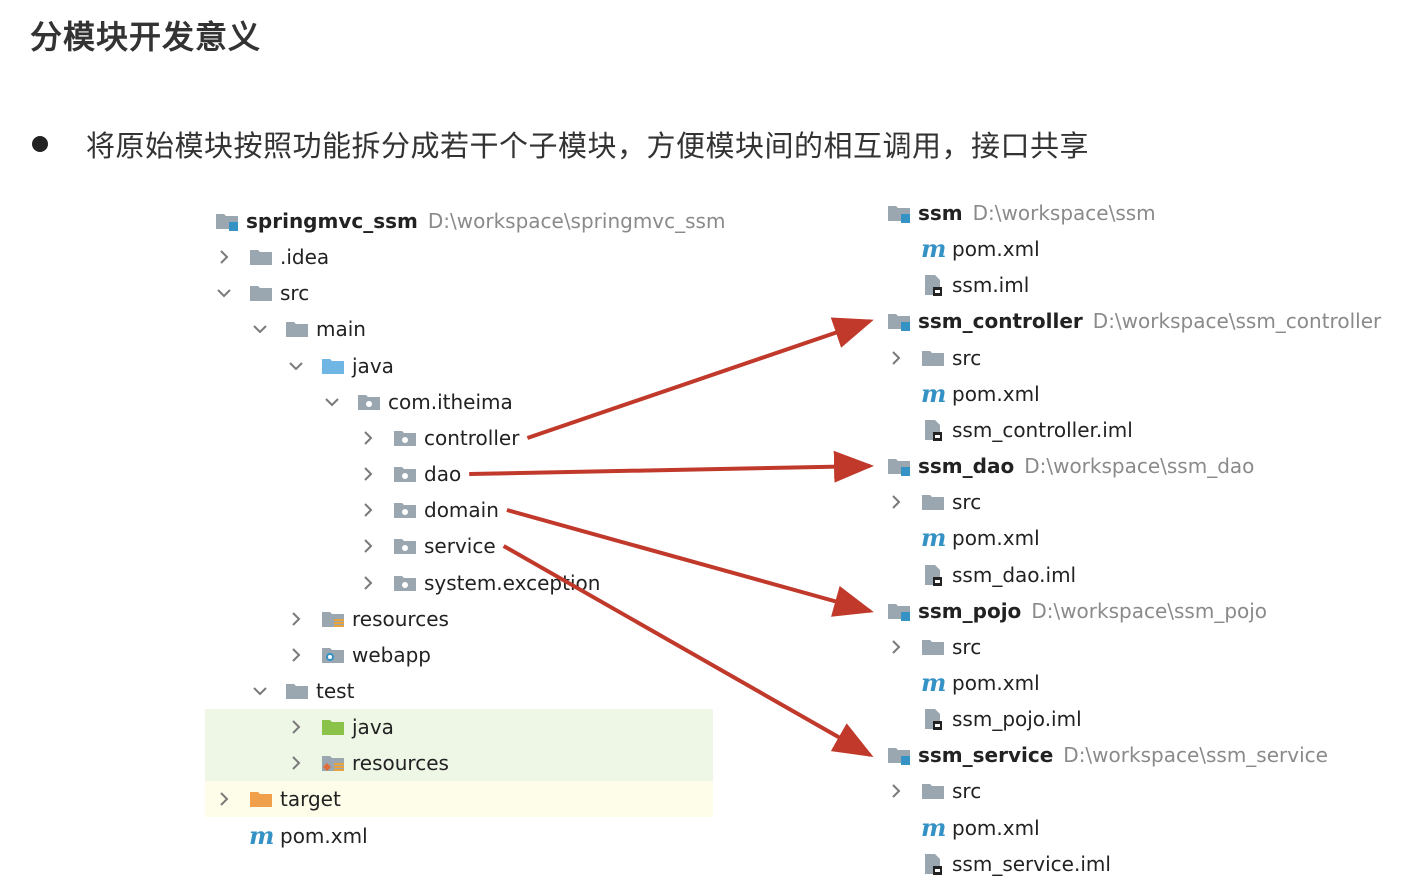 Image resolution: width=1410 pixels, height=886 pixels. I want to click on tree-node-ssm-controller-iml: ssm_controller.iml, so click(1026, 430).